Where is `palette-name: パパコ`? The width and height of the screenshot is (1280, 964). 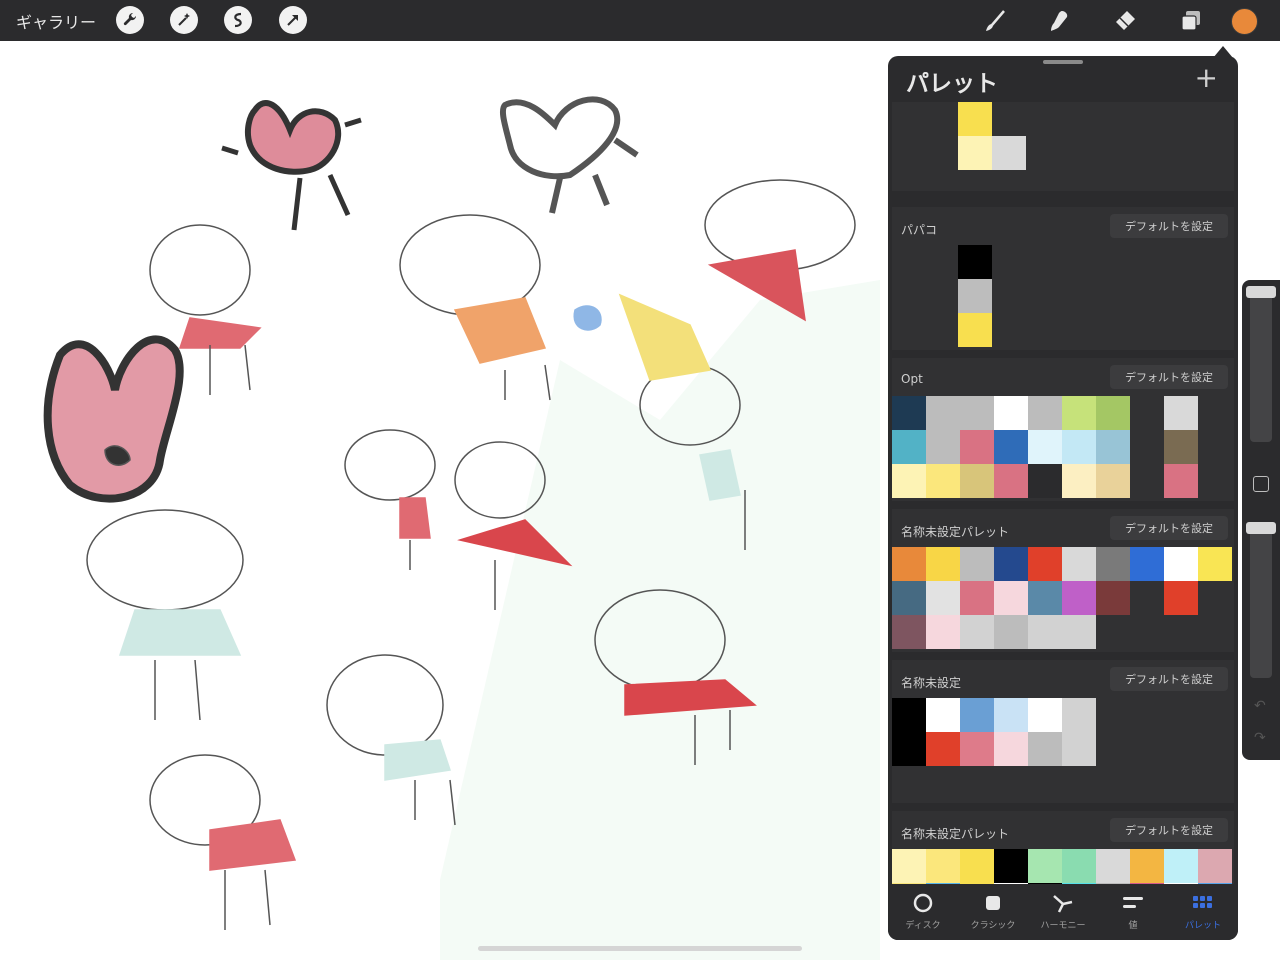
palette-name: パパコ is located at coordinates (919, 229).